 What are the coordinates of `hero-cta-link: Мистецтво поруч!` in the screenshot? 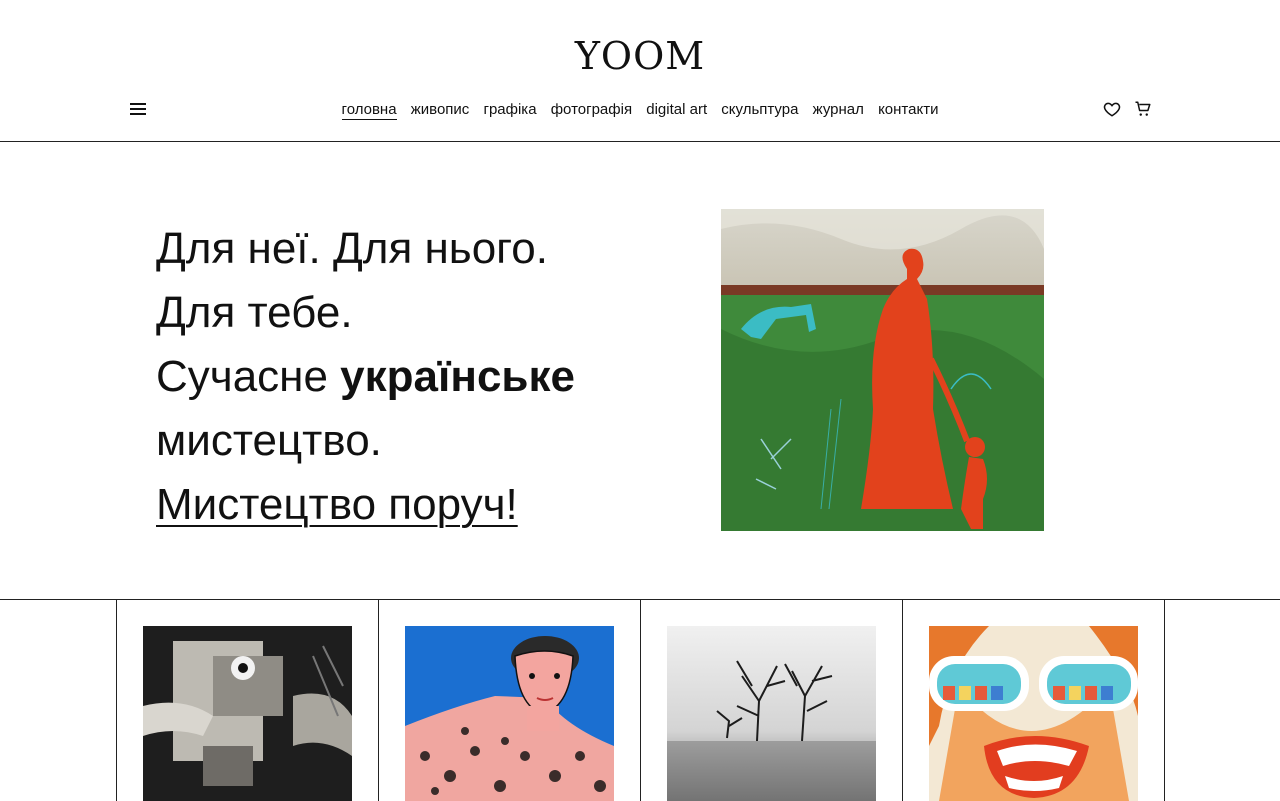 It's located at (337, 504).